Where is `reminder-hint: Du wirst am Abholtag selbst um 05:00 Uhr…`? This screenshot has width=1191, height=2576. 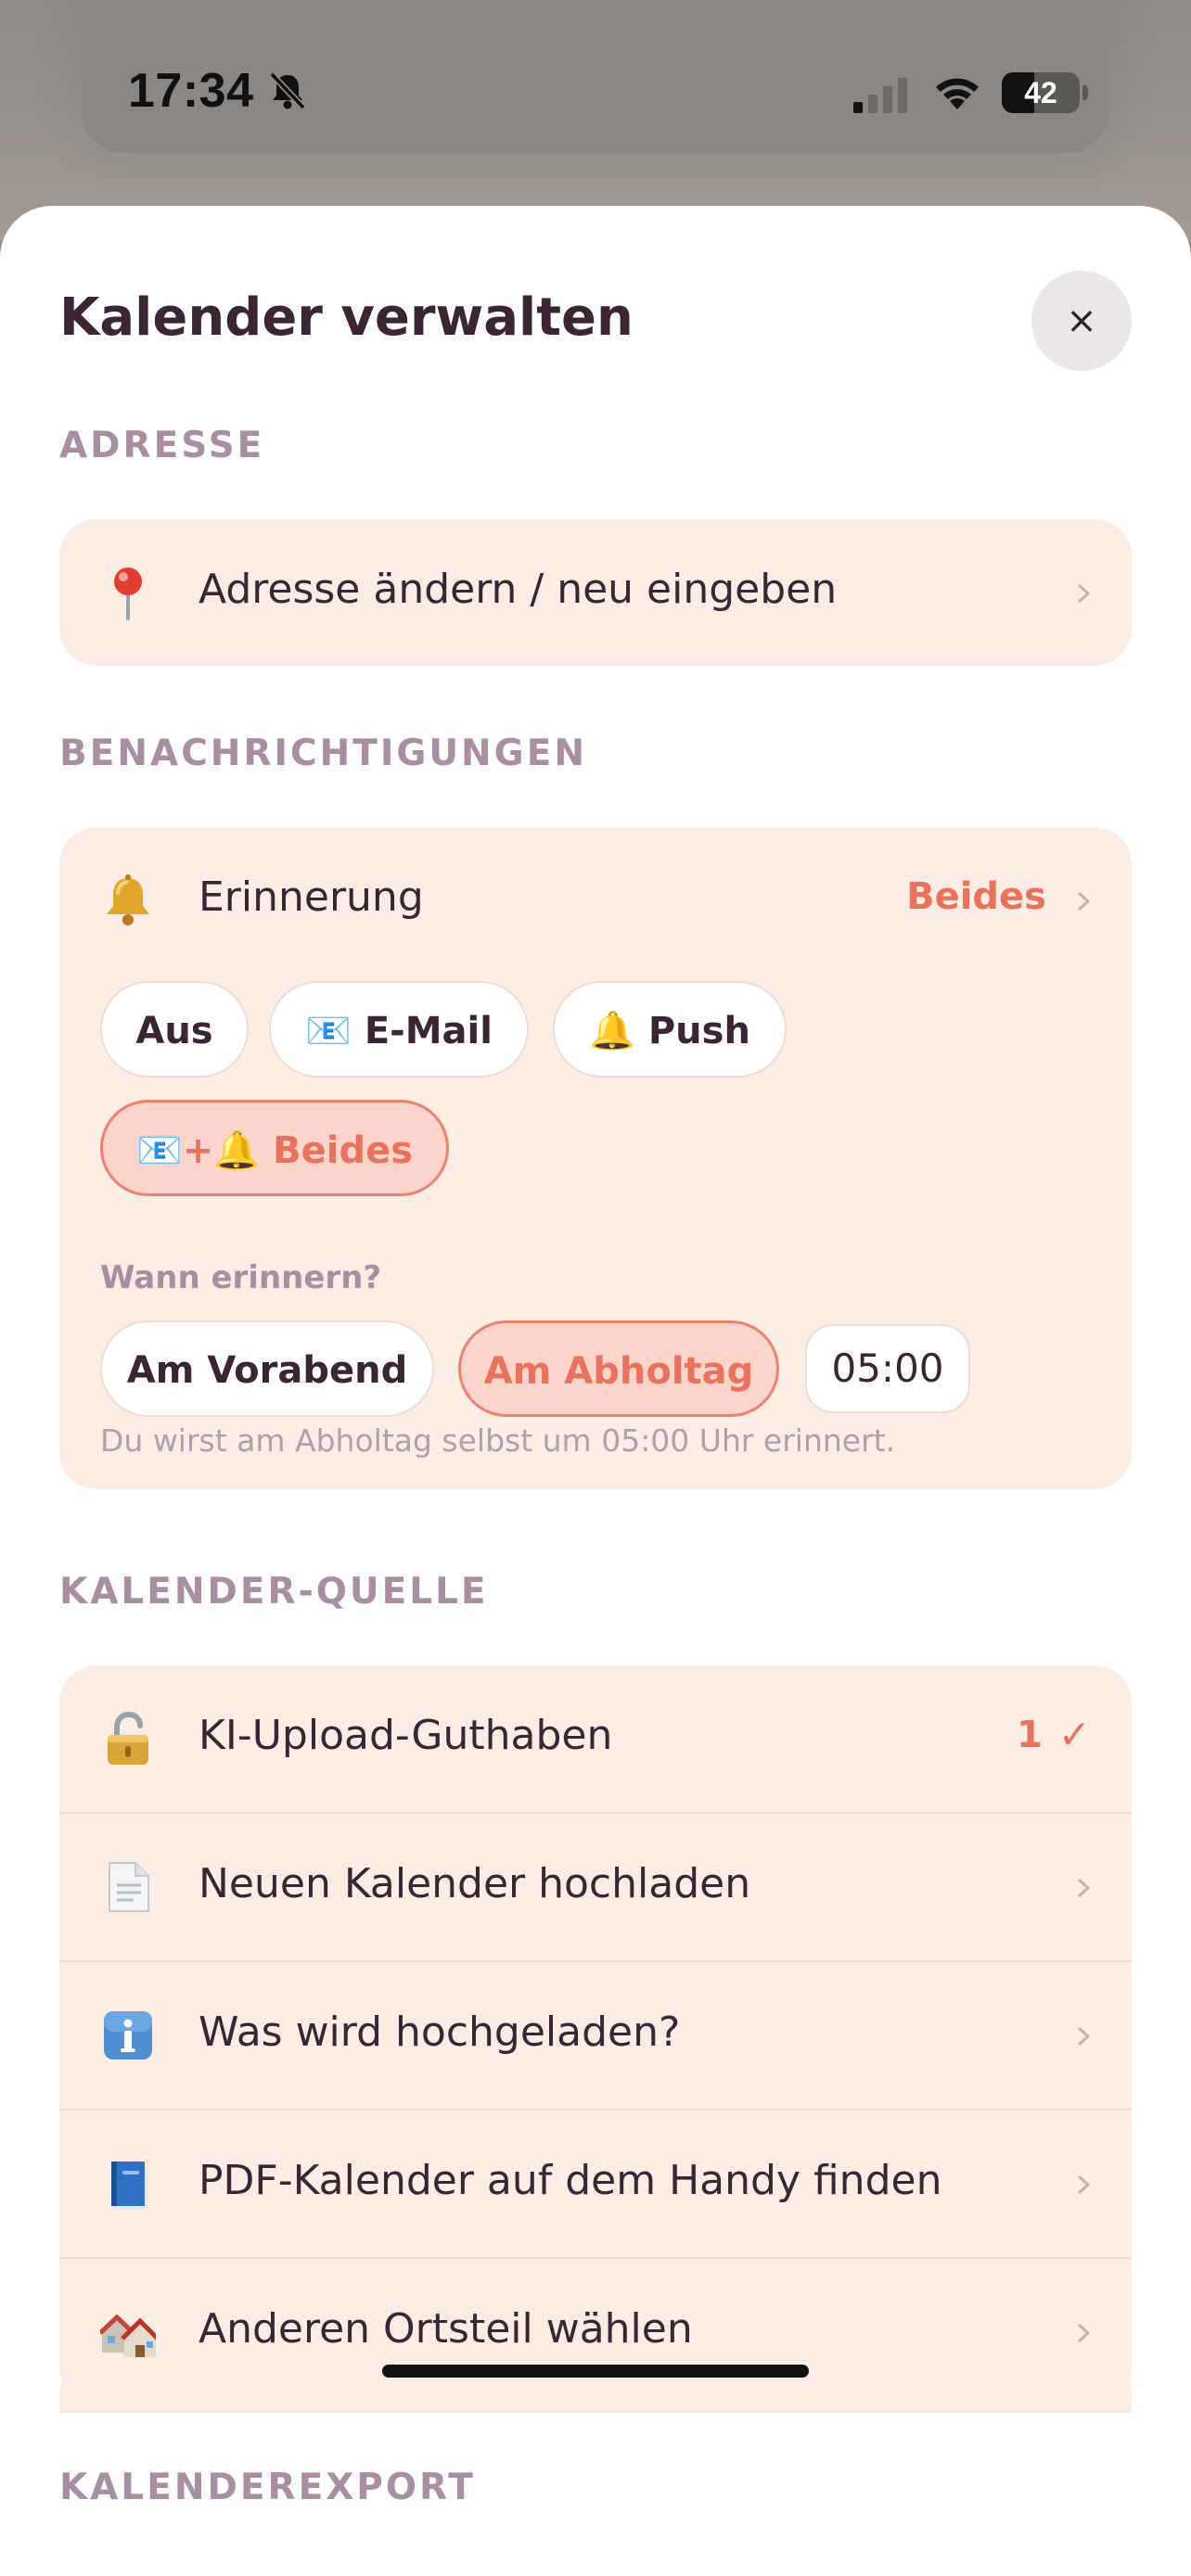
reminder-hint: Du wirst am Abholtag selbst um 05:00 Uhr… is located at coordinates (498, 1440).